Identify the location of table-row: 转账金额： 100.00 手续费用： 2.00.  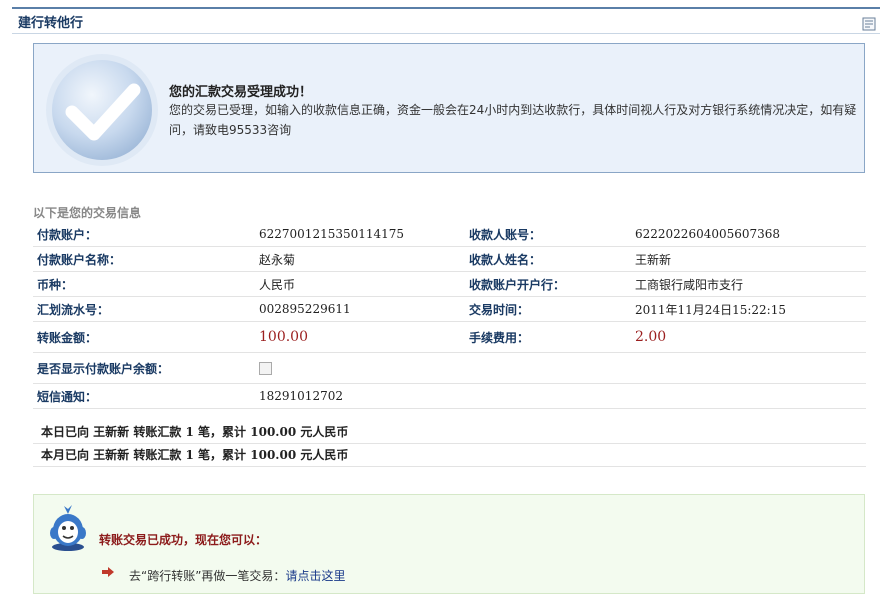
(449, 337).